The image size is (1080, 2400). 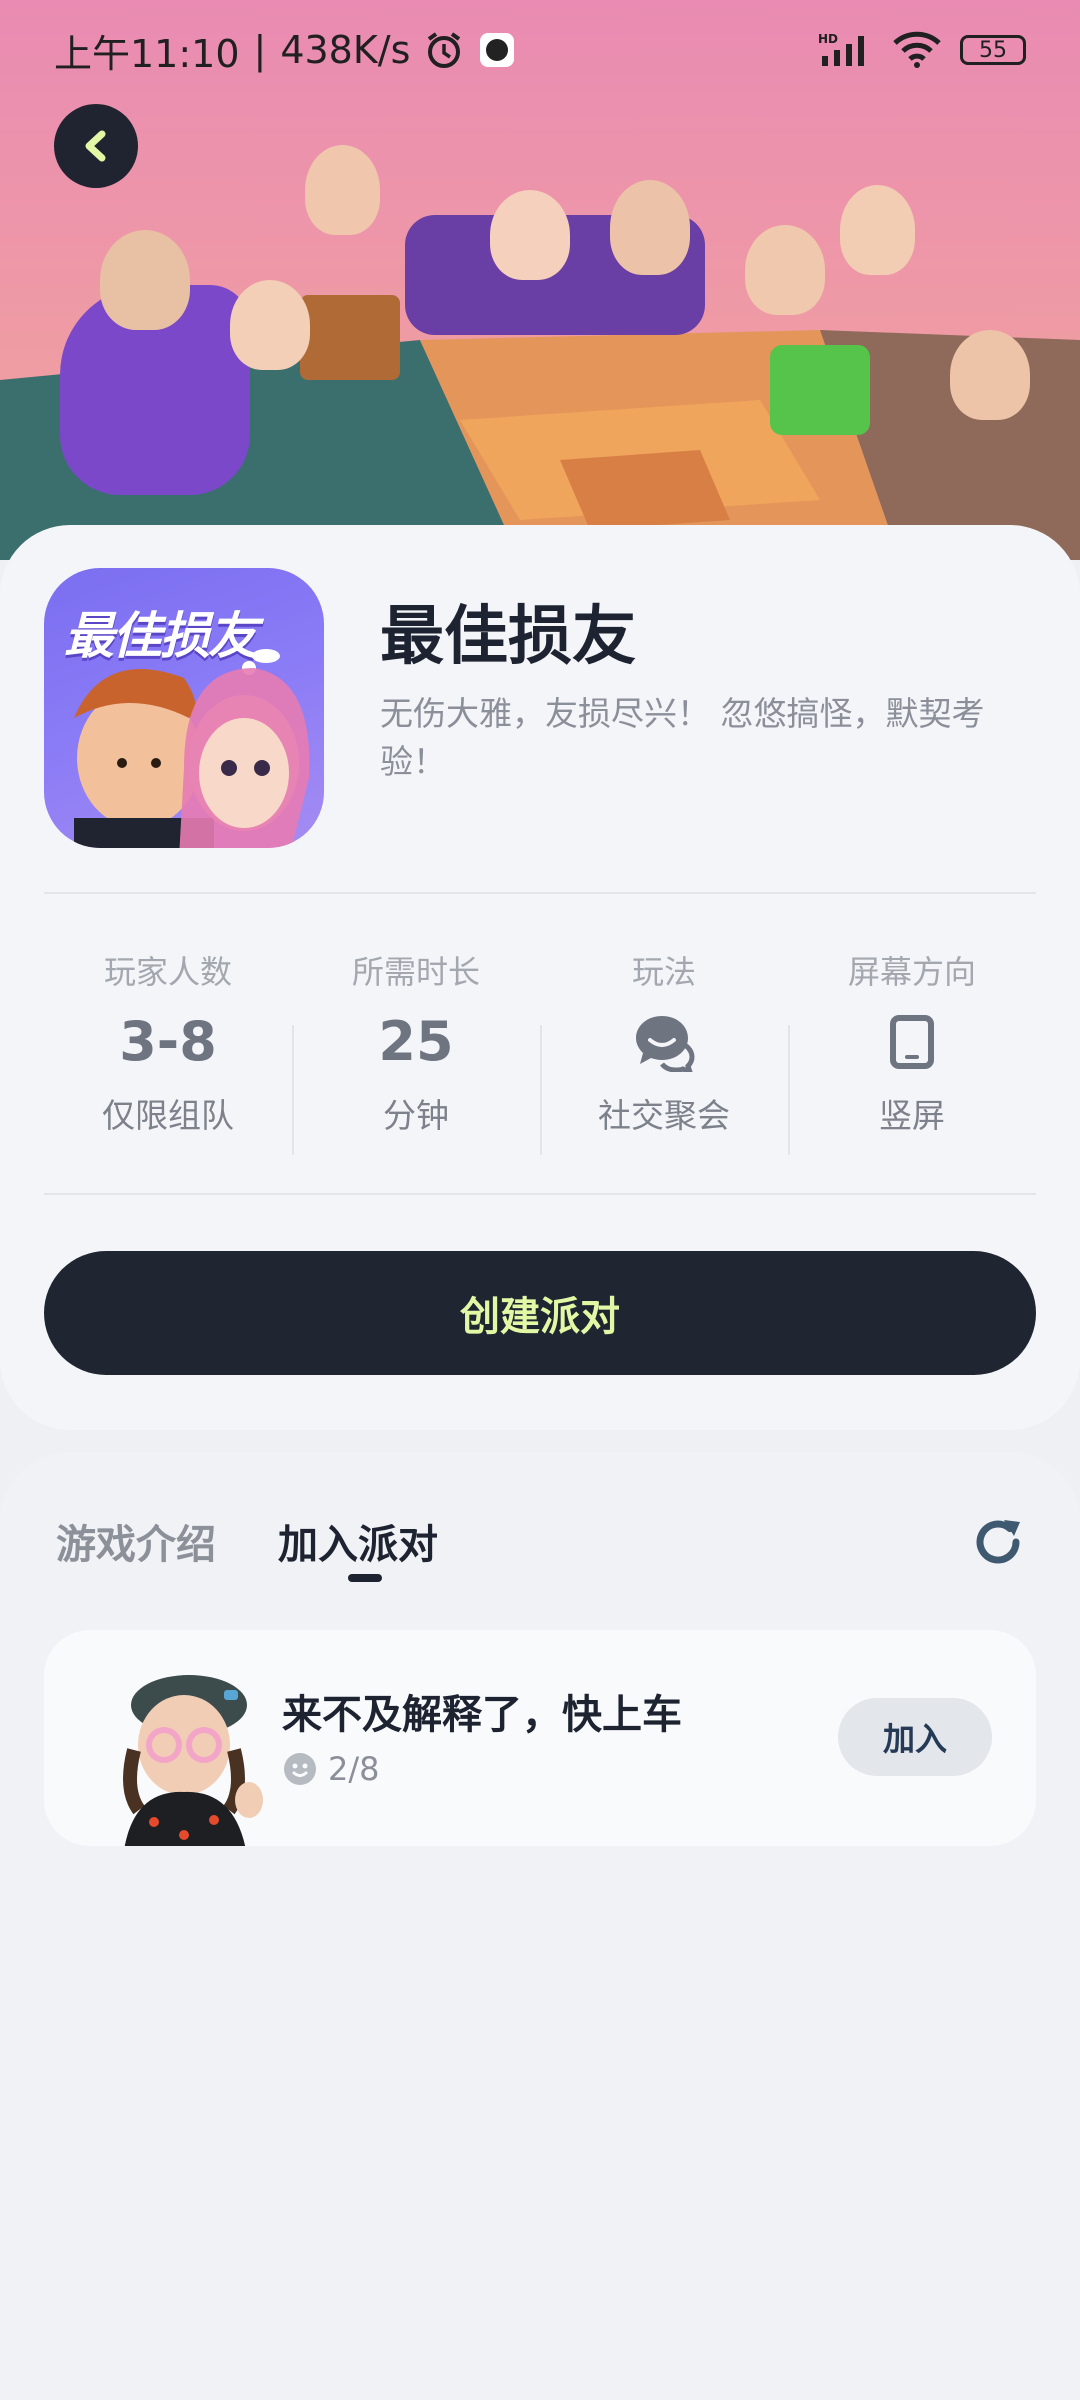 I want to click on party-count-text: 2/8, so click(x=354, y=1769).